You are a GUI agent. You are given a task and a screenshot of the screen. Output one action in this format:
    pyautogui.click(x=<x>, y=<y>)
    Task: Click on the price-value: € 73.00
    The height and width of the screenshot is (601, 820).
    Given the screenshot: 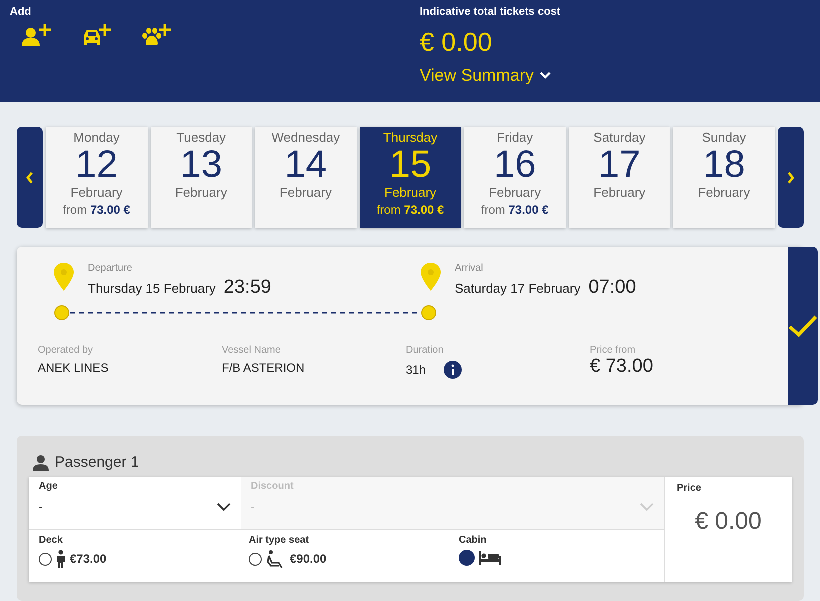 What is the action you would take?
    pyautogui.click(x=622, y=367)
    